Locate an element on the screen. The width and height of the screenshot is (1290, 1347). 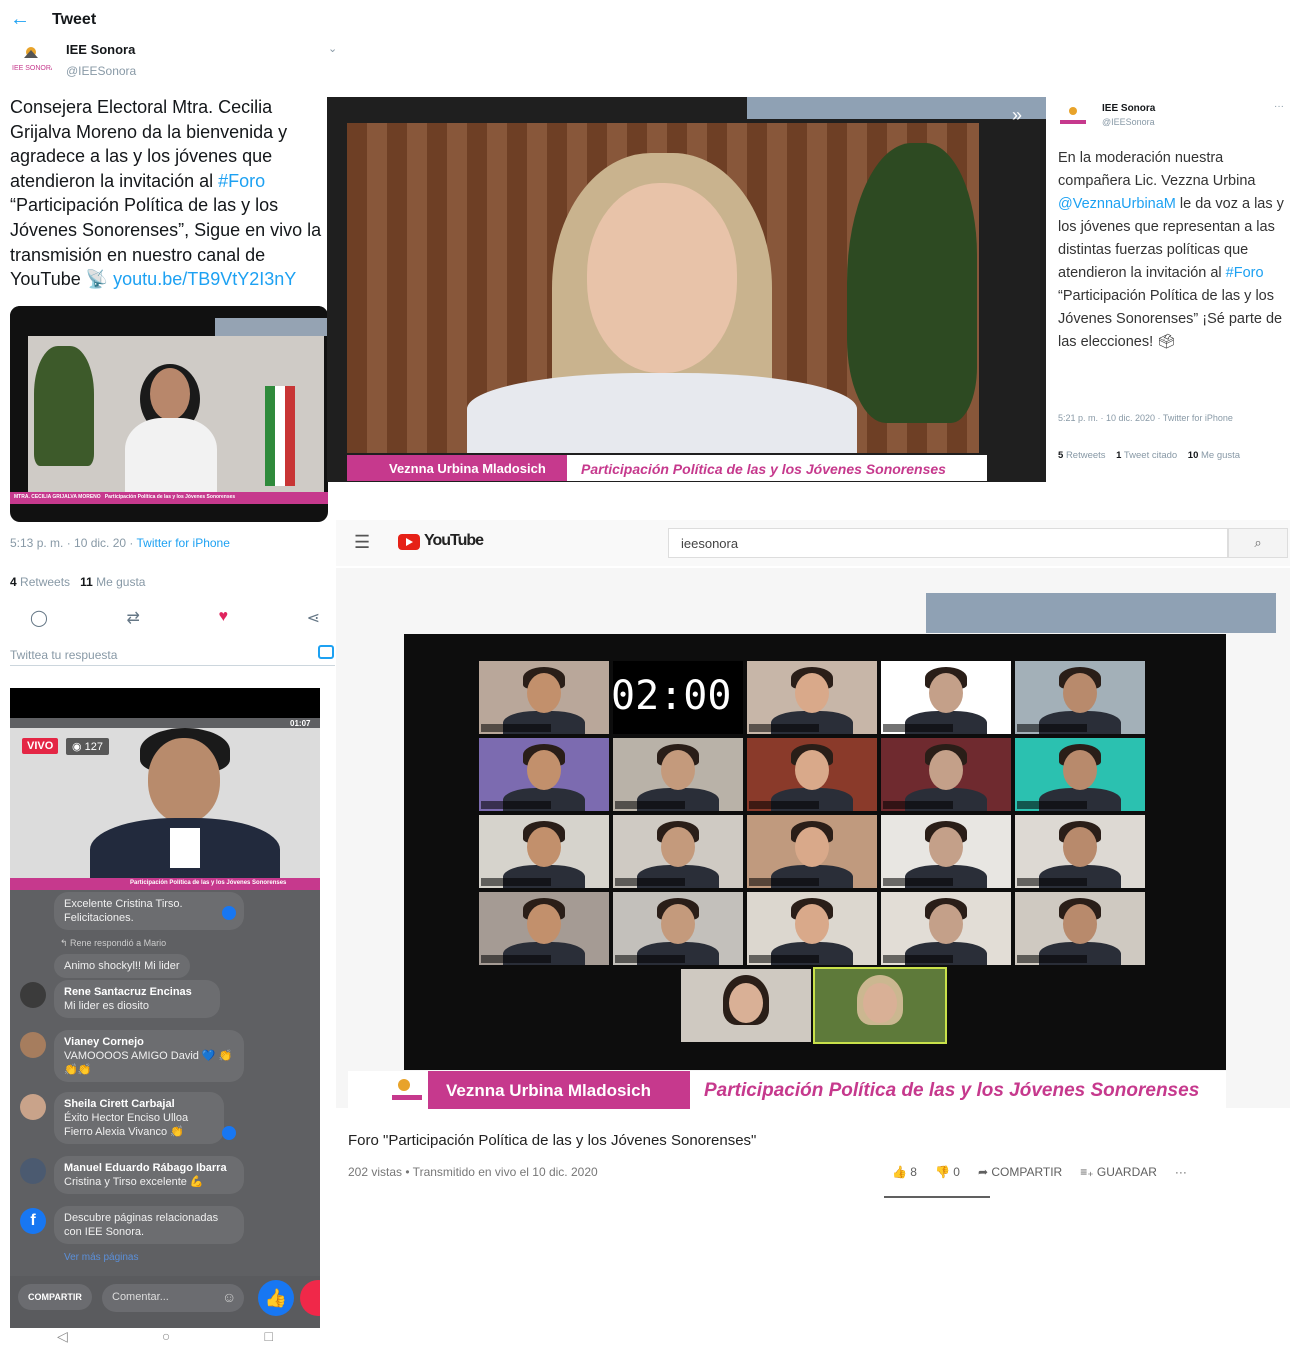
back-arrow-icon: ← is located at coordinates (20, 19).